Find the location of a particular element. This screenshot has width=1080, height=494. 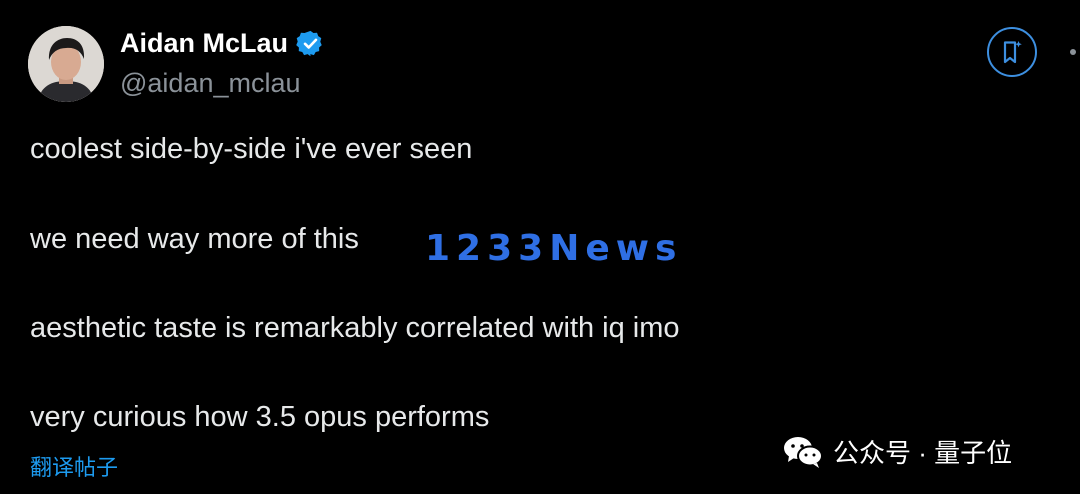

post-text-line-4: very curious how 3.5 opus performs is located at coordinates (260, 417).